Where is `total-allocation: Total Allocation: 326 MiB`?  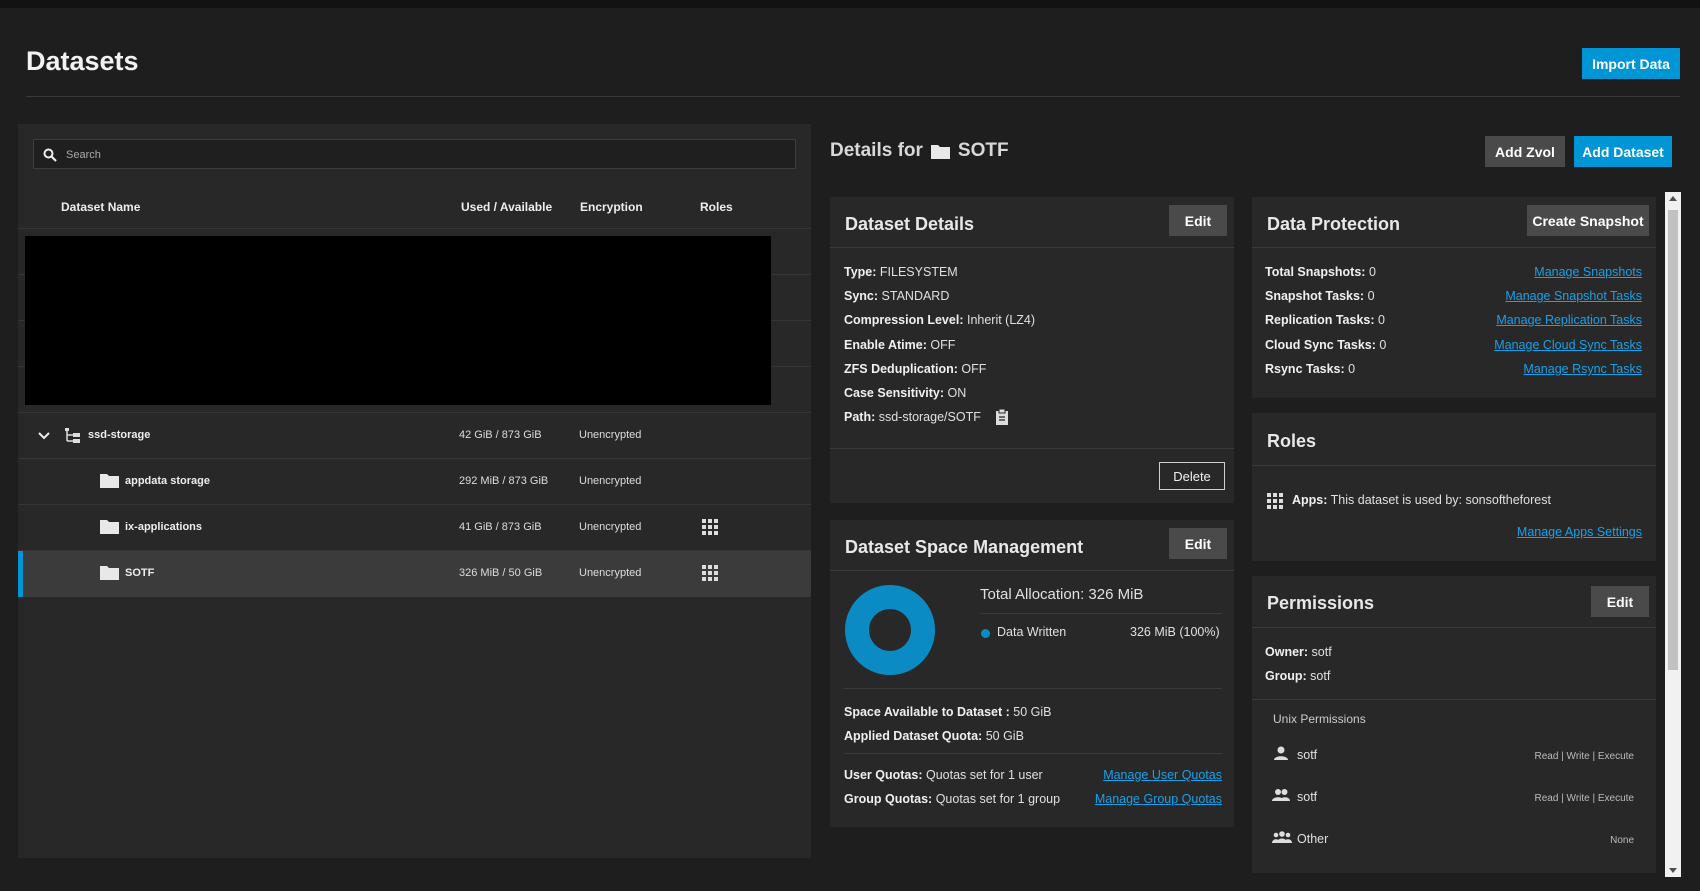 total-allocation: Total Allocation: 326 MiB is located at coordinates (1062, 594).